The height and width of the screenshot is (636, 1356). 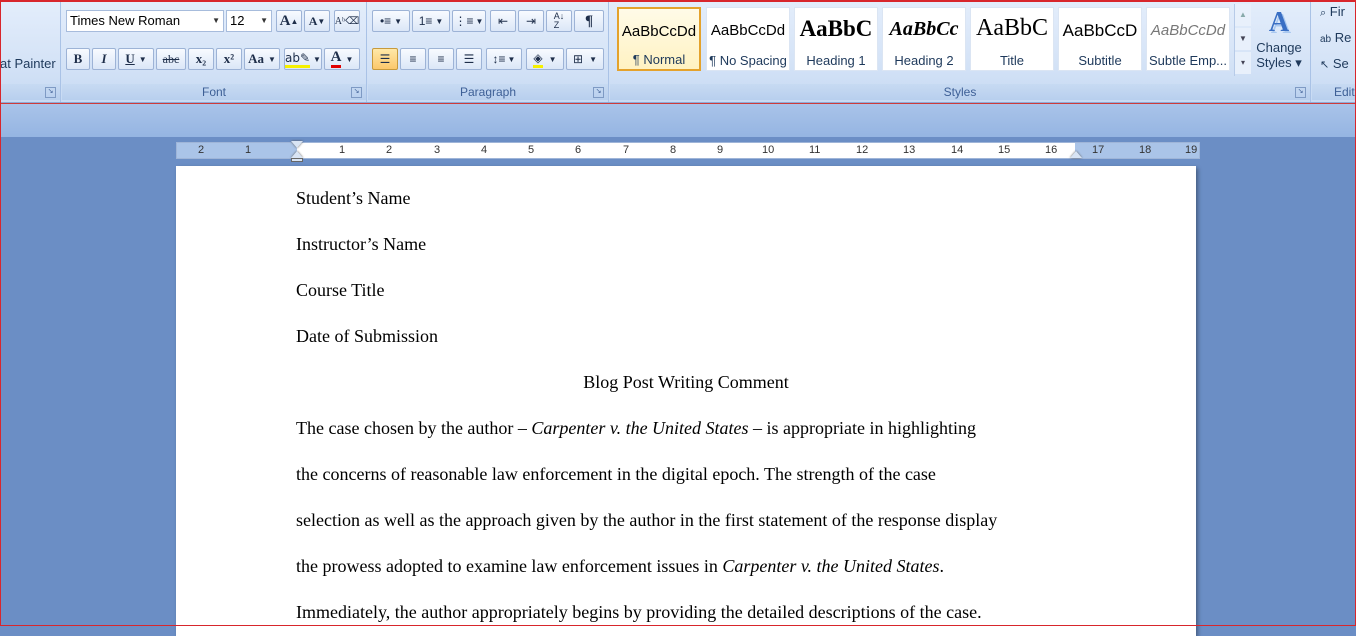 What do you see at coordinates (815, 150) in the screenshot?
I see `ruler-number: 11` at bounding box center [815, 150].